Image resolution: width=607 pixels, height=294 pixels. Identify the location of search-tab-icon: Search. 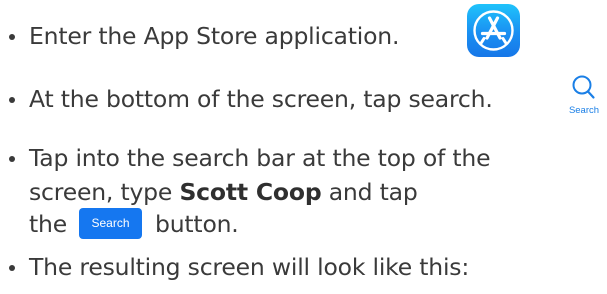
(584, 97).